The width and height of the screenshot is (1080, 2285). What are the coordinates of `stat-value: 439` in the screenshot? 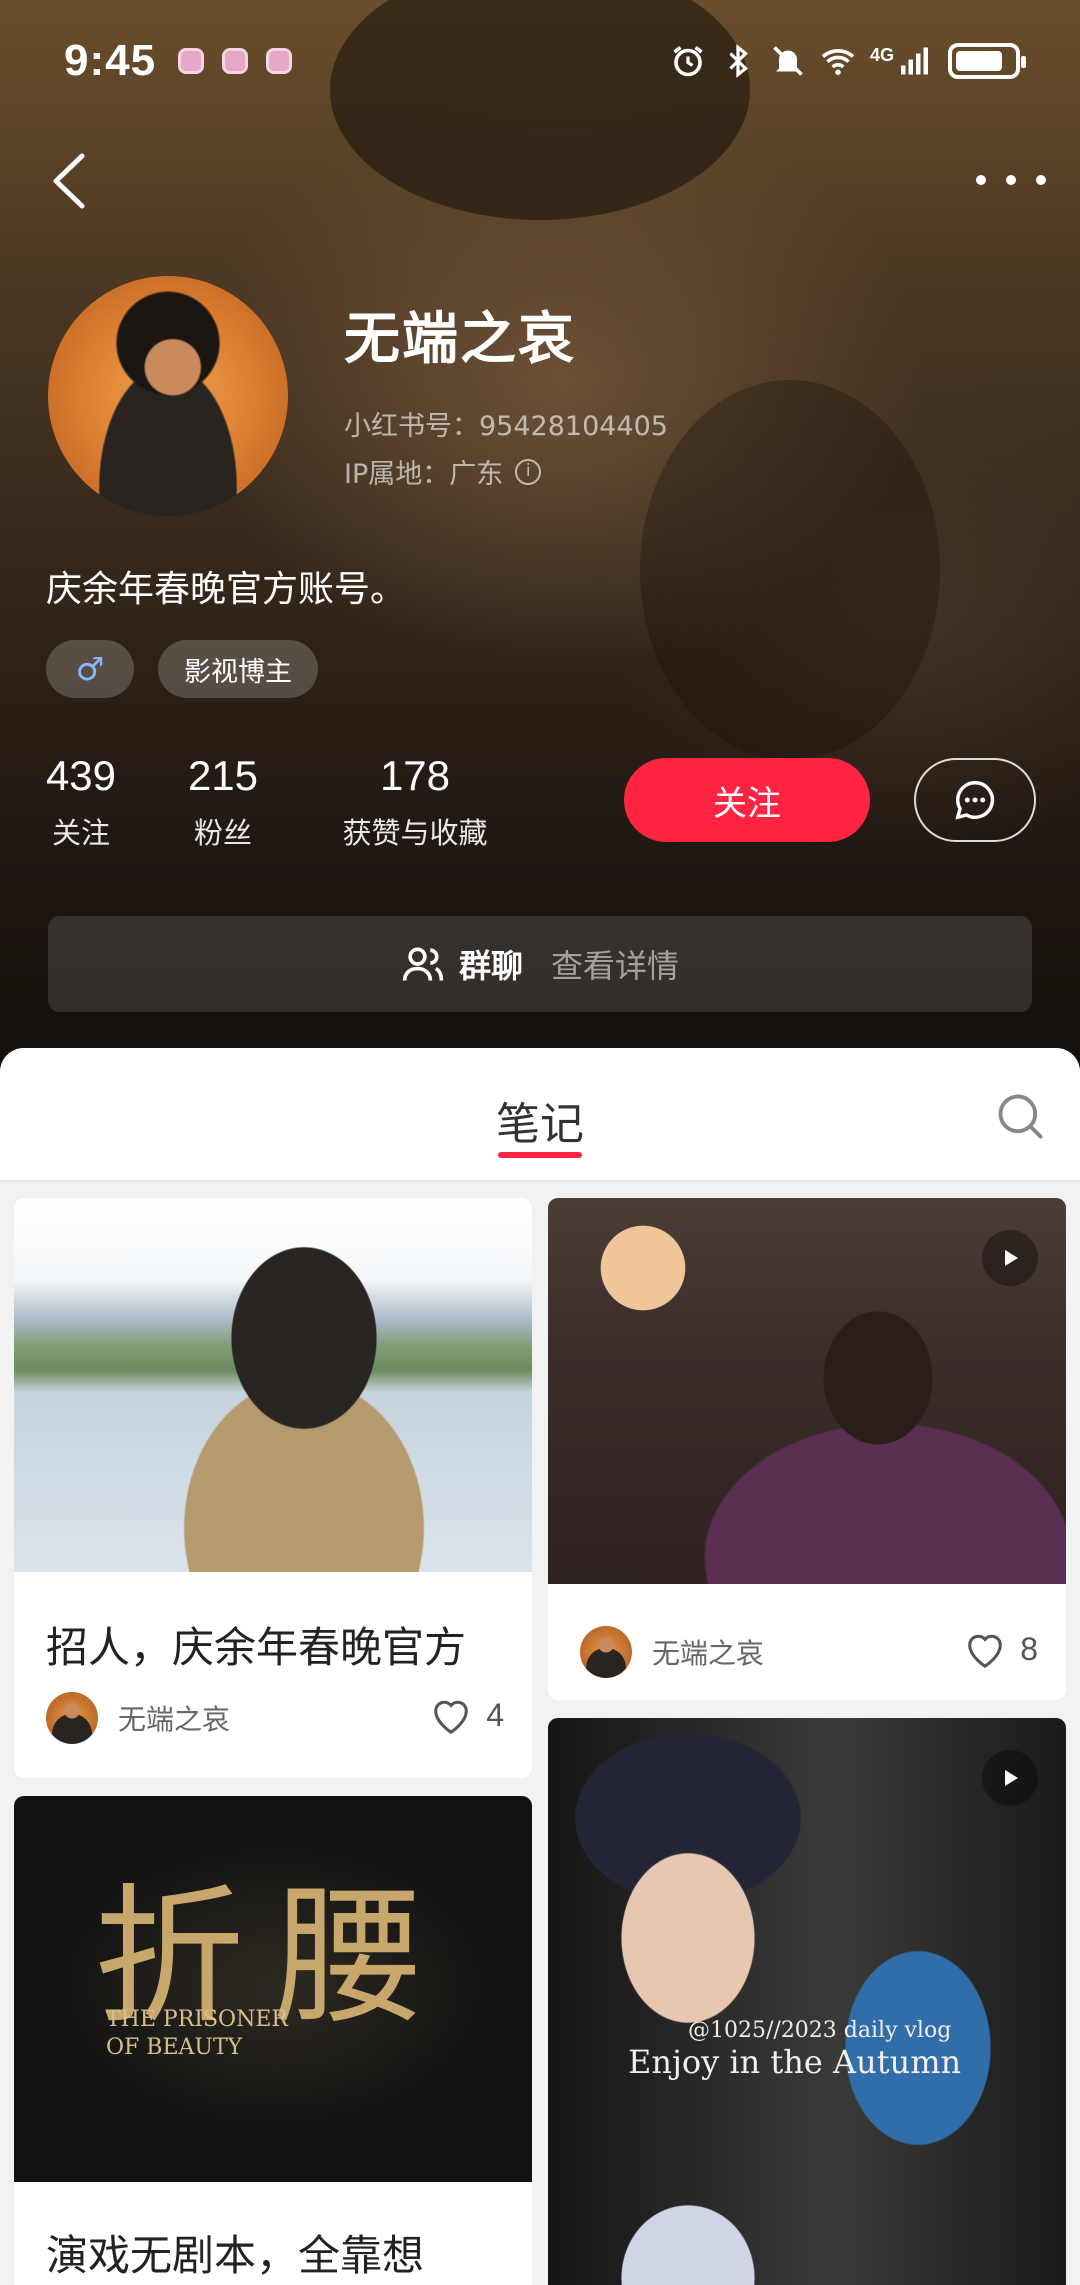 It's located at (81, 775).